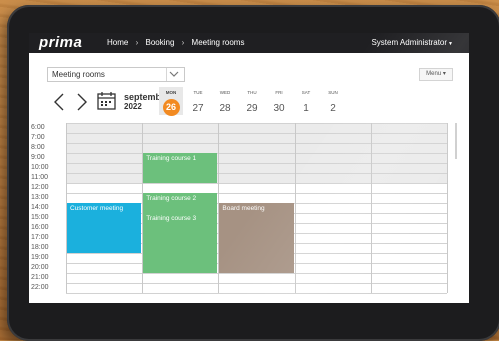 Image resolution: width=499 pixels, height=341 pixels. I want to click on day-date: 30, so click(279, 108).